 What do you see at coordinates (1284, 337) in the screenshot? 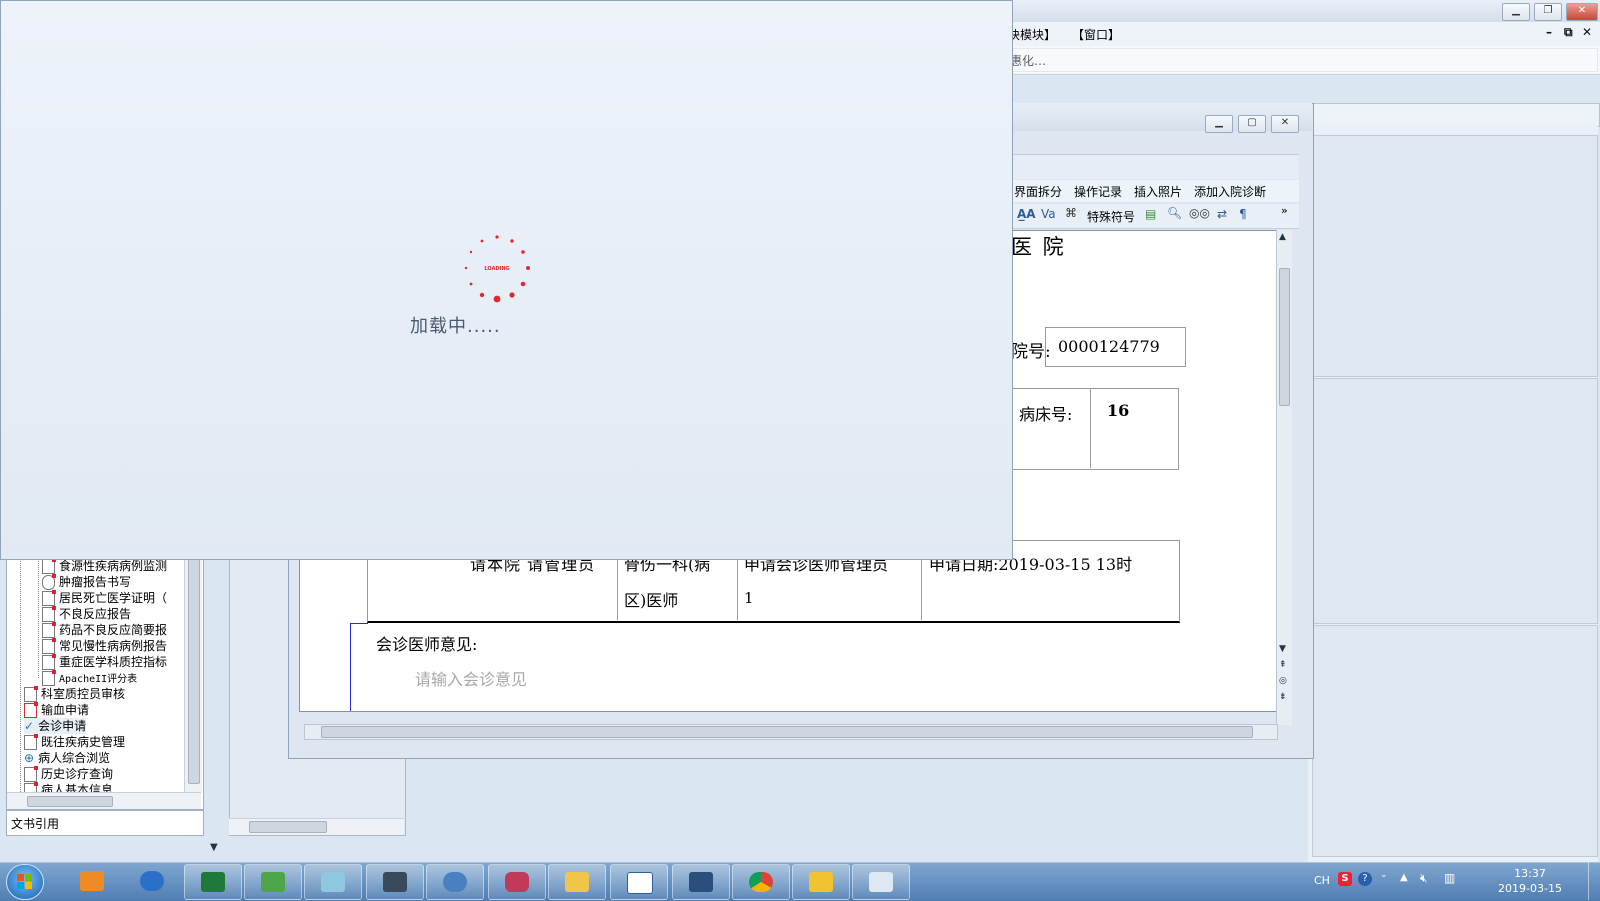
I see `document-scroll-thumb` at bounding box center [1284, 337].